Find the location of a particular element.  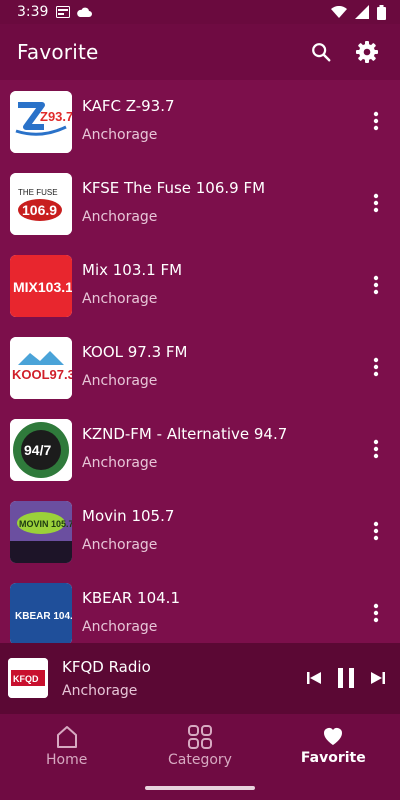

status-time: 3:39 is located at coordinates (33, 12).